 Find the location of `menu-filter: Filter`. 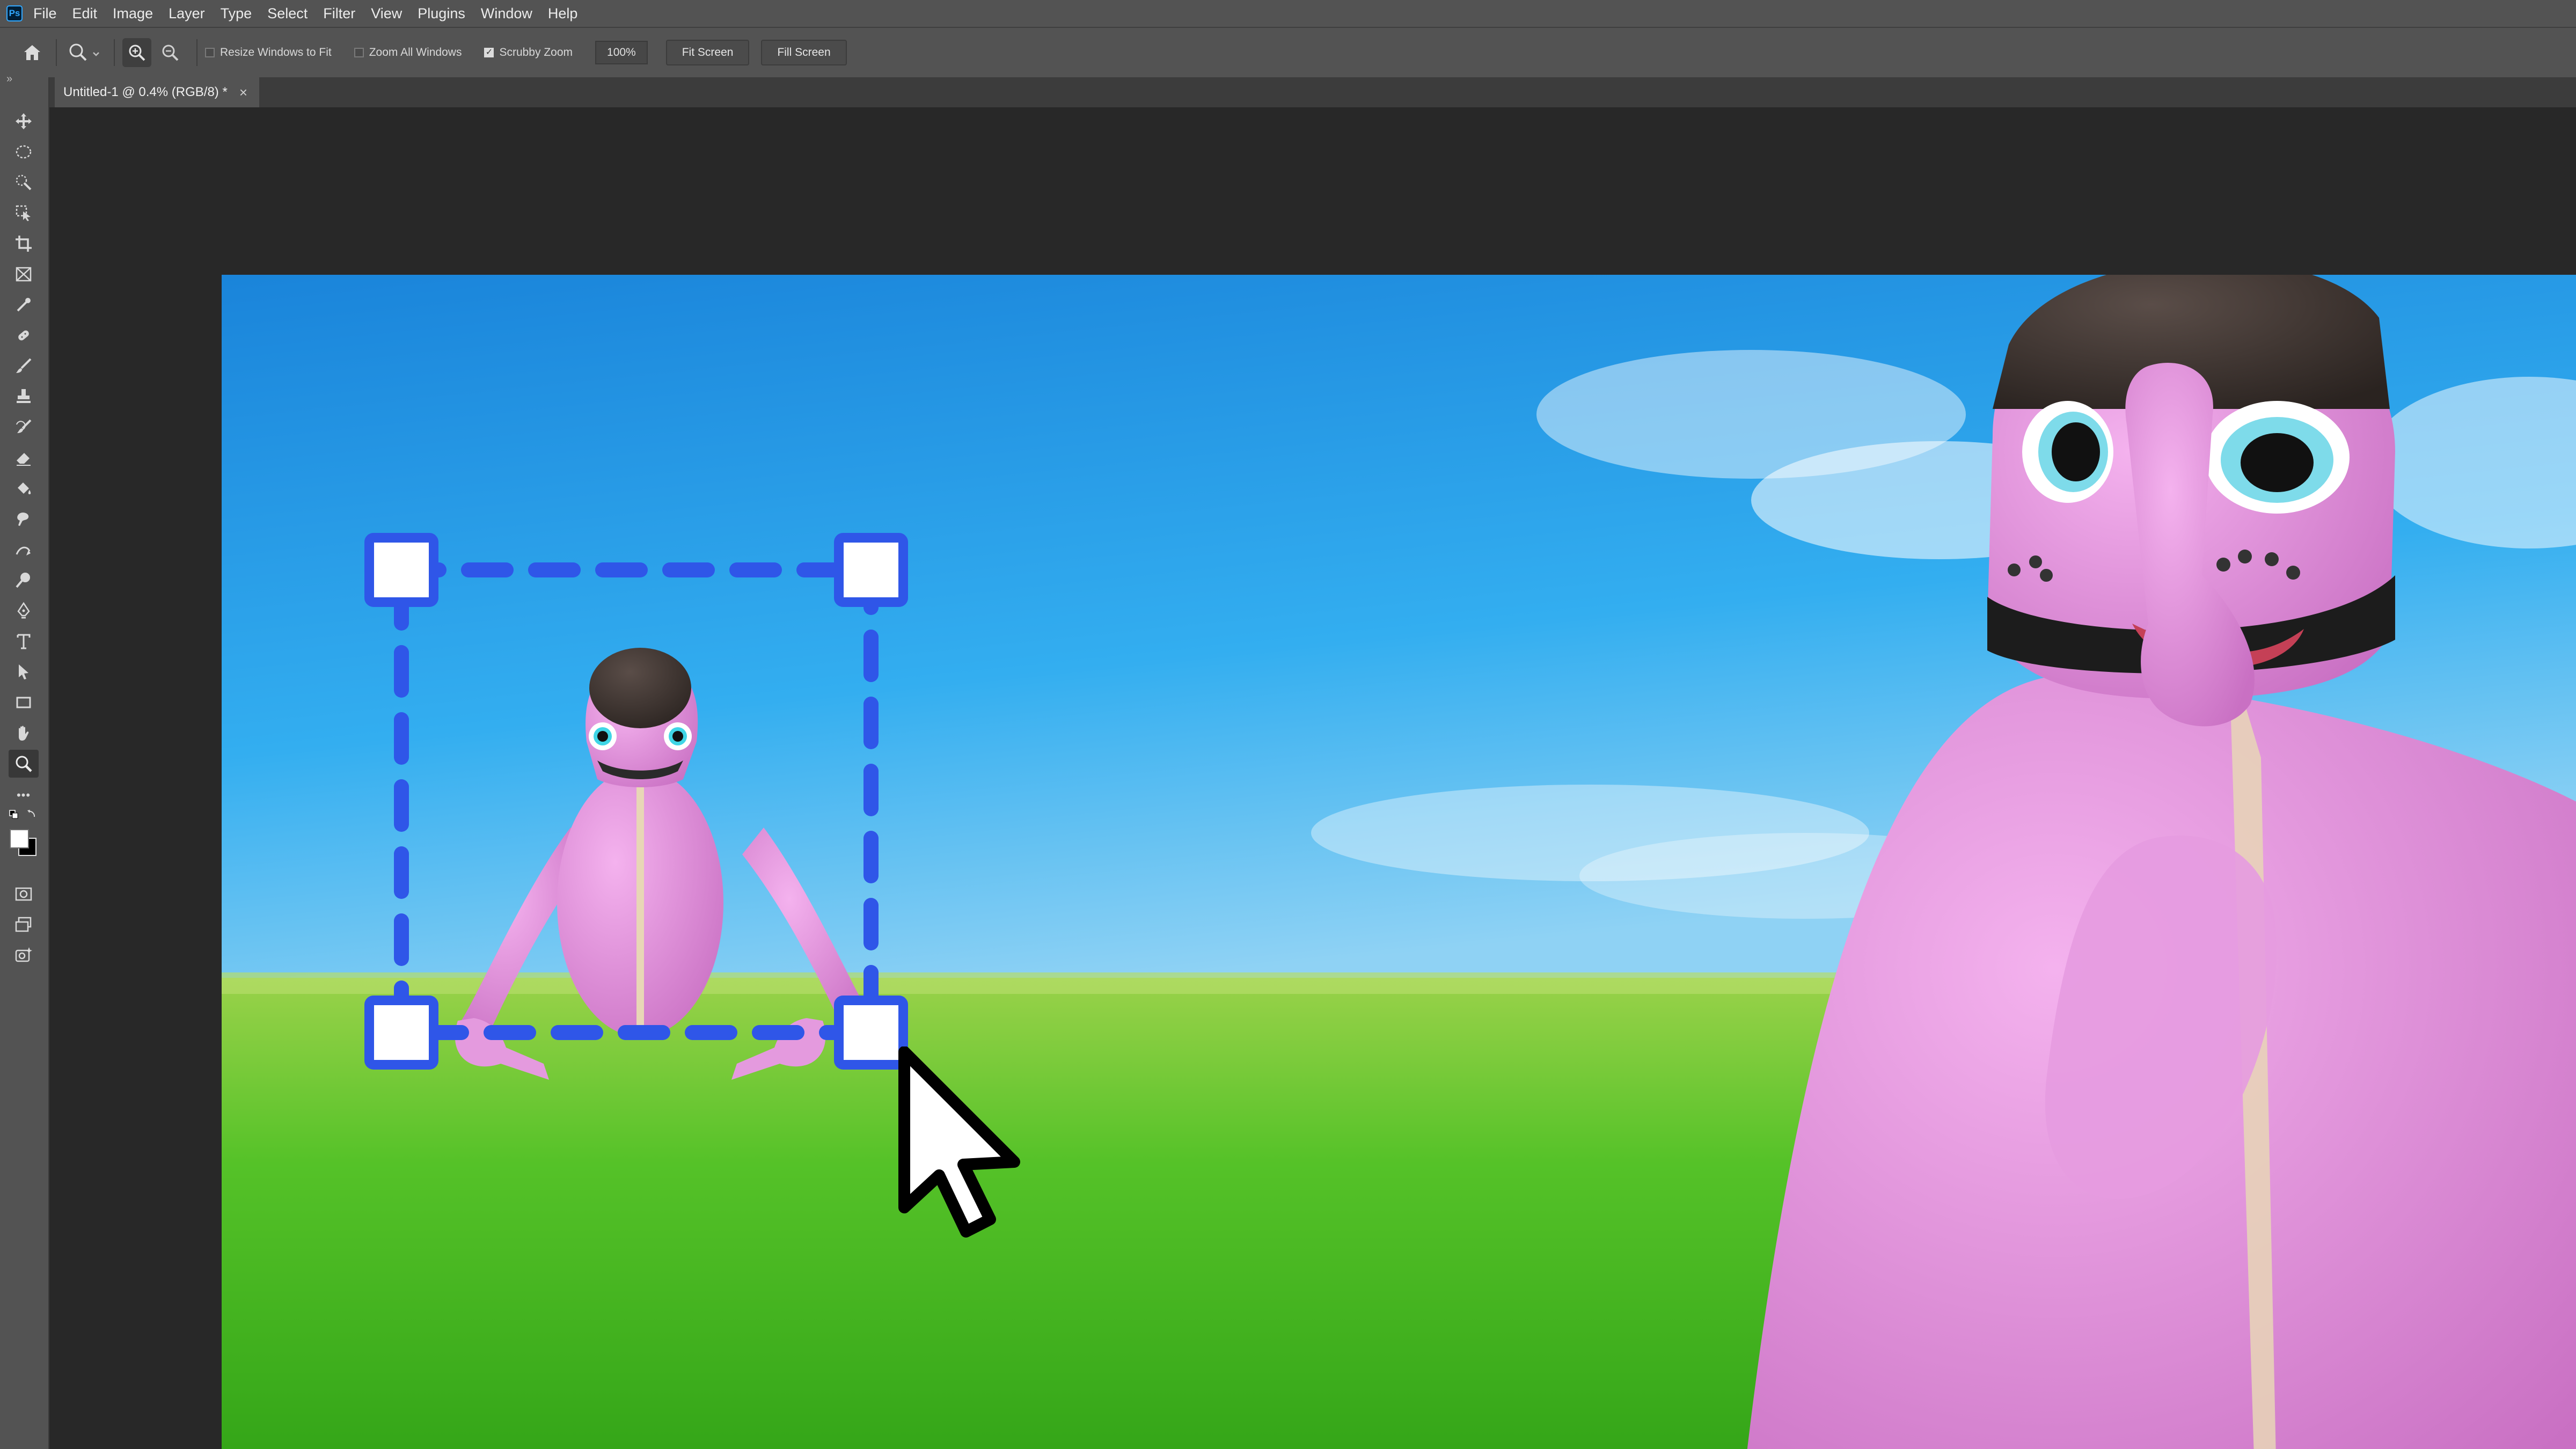

menu-filter: Filter is located at coordinates (339, 13).